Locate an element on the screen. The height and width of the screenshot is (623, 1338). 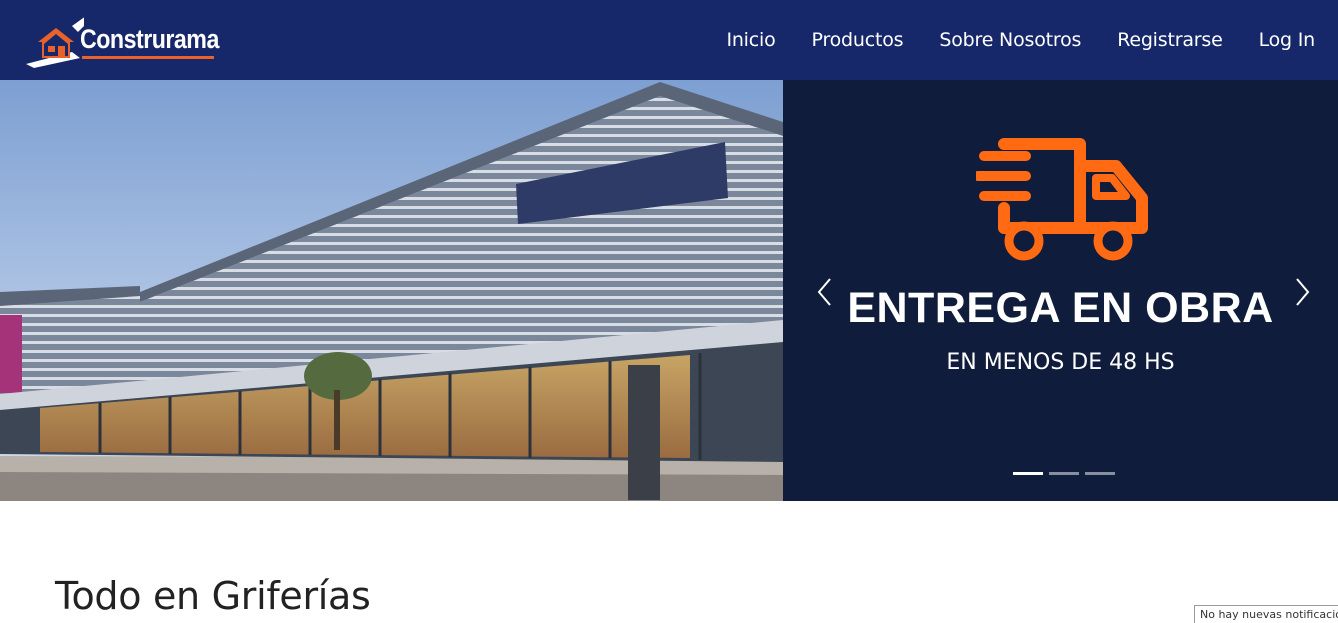
notification-toast: No hay nuevas notificacio is located at coordinates (1266, 614).